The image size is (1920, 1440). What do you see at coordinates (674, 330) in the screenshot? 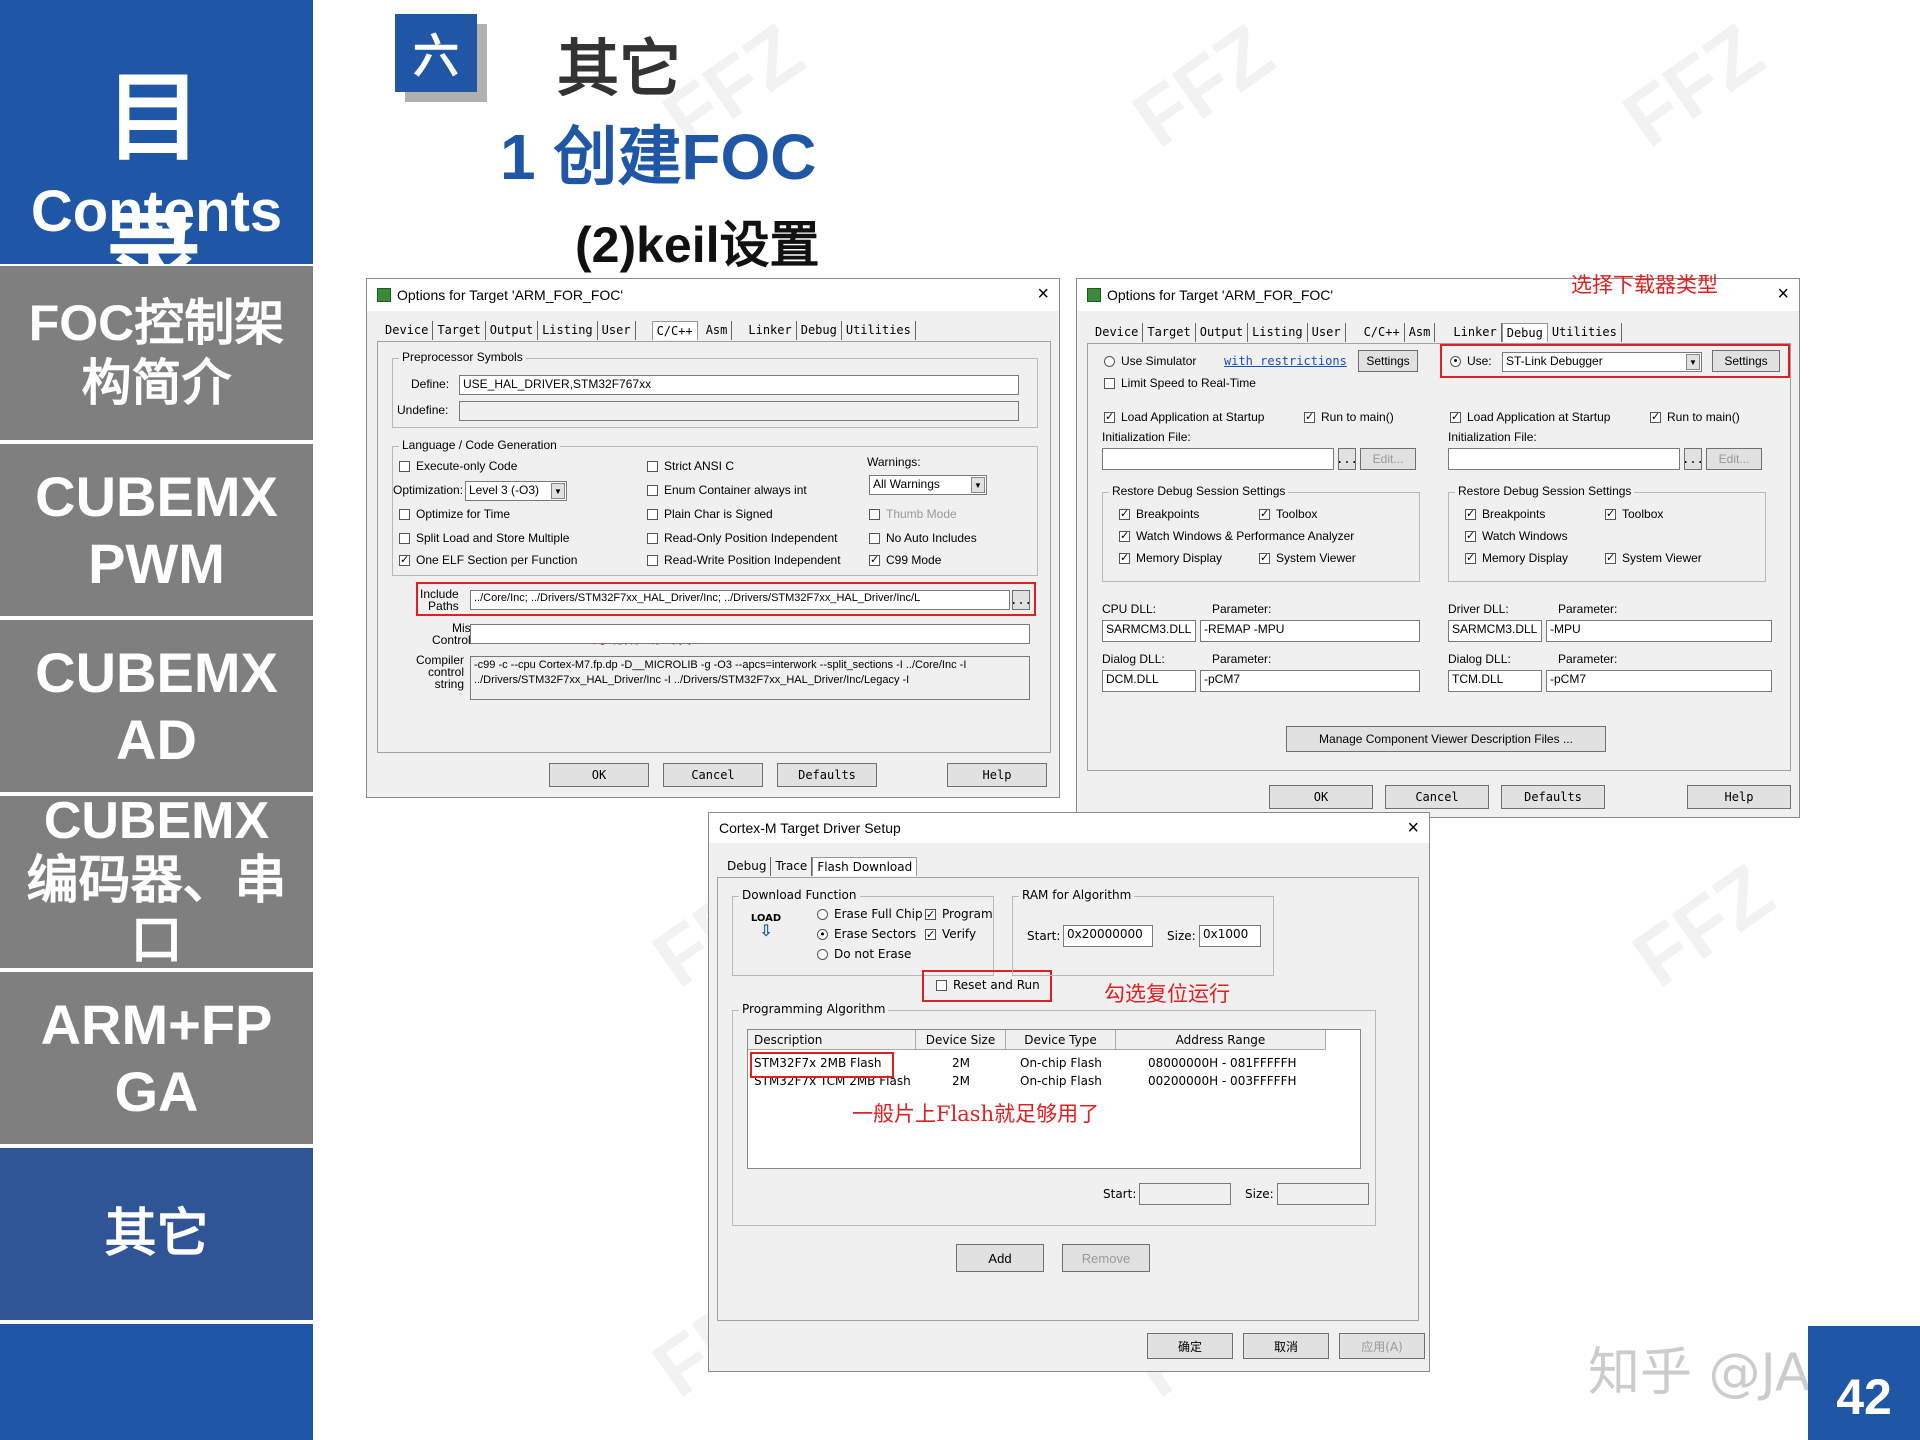
I see `tab-cpp: C/C++` at bounding box center [674, 330].